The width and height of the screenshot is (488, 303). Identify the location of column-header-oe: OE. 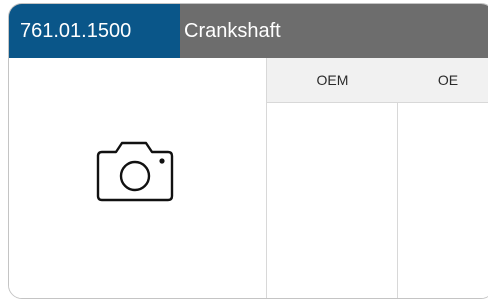
(443, 80).